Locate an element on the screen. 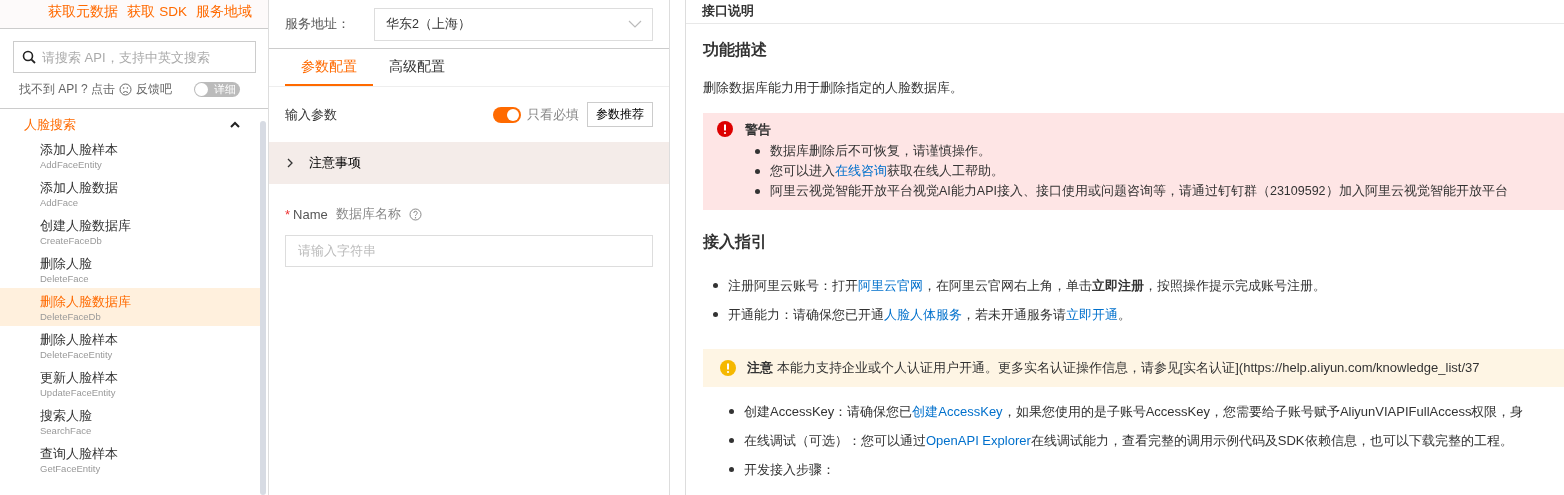 Image resolution: width=1564 pixels, height=495 pixels. api-list-item: 更新人脸样本 UpdateFaceEntity is located at coordinates (130, 383).